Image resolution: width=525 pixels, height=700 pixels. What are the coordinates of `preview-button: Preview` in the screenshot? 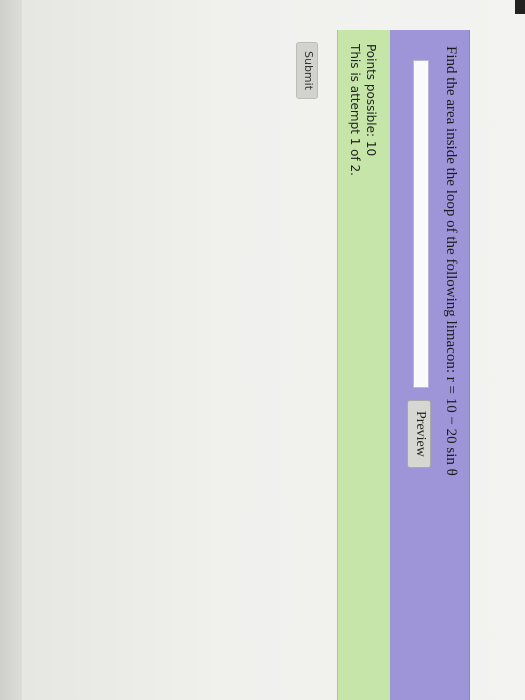 It's located at (419, 434).